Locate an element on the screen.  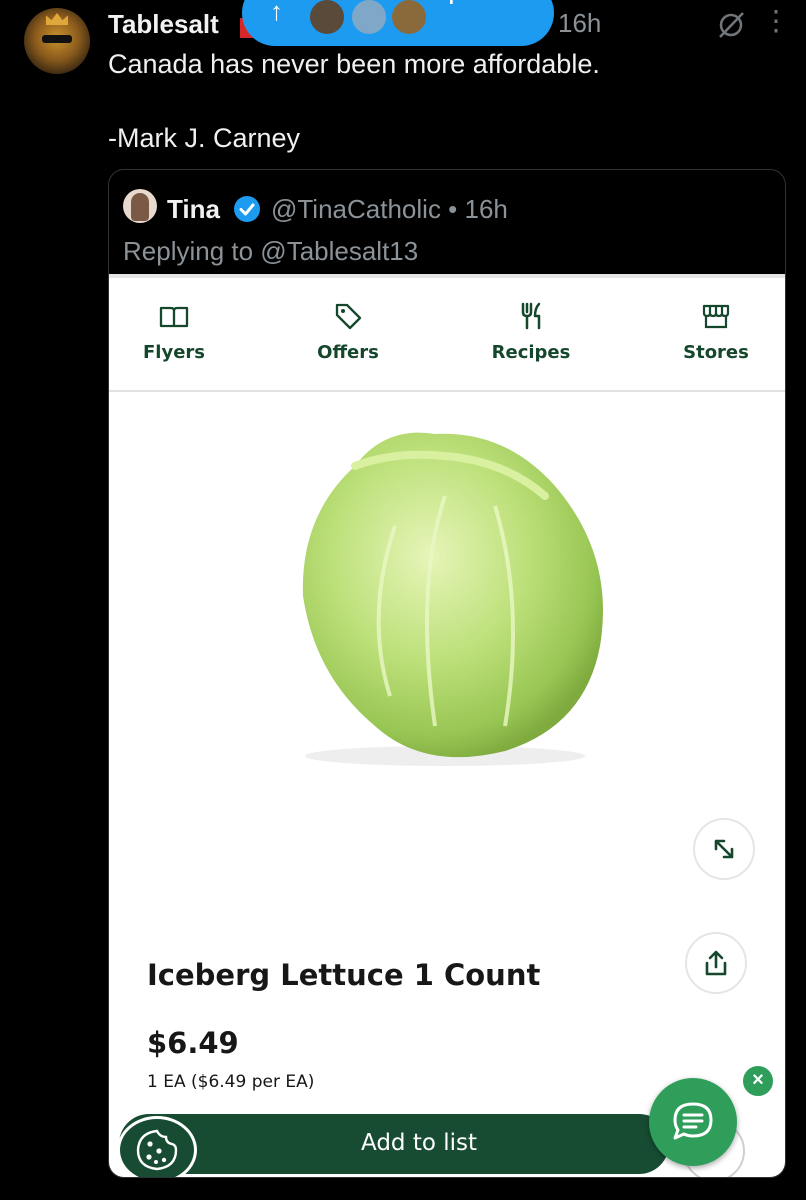
cookie-icon is located at coordinates (157, 1150).